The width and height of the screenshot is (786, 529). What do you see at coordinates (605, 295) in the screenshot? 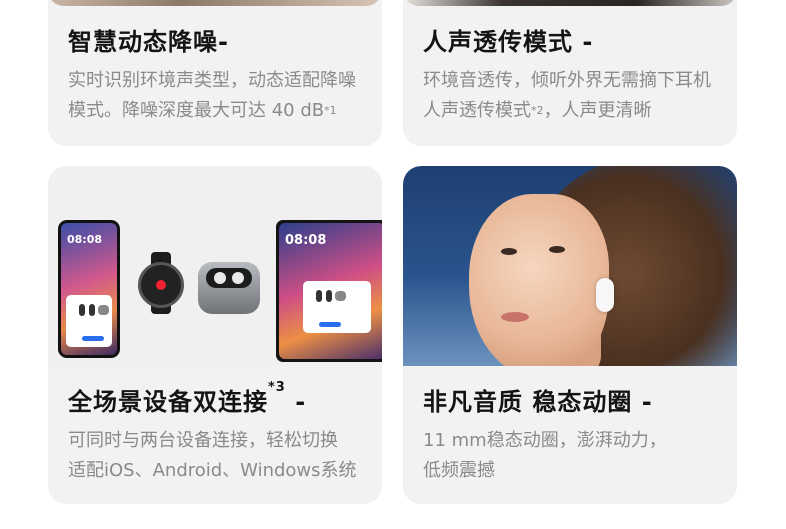
I see `earbud-illustration` at bounding box center [605, 295].